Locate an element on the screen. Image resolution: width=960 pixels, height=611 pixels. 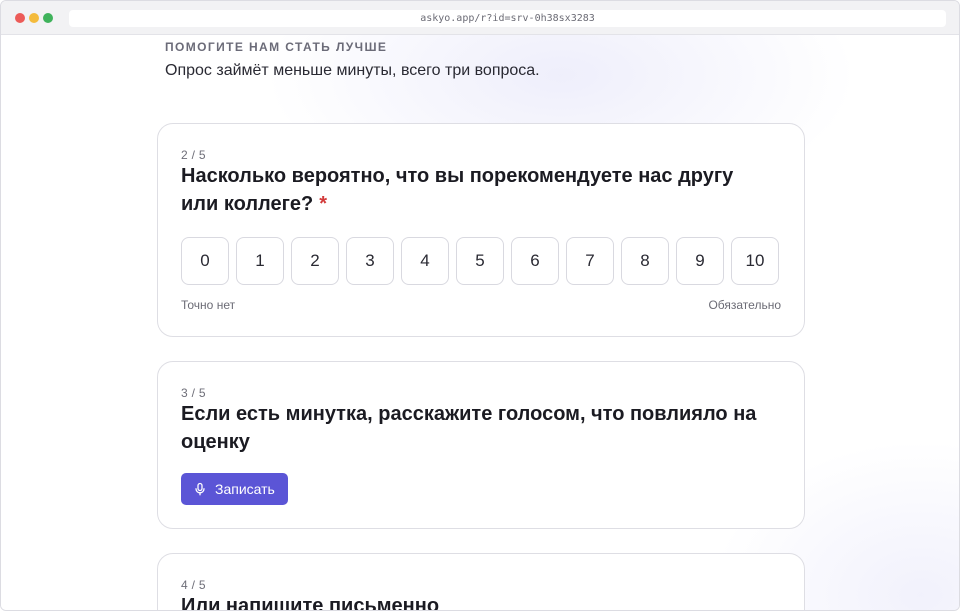
close-window-button is located at coordinates (20, 18).